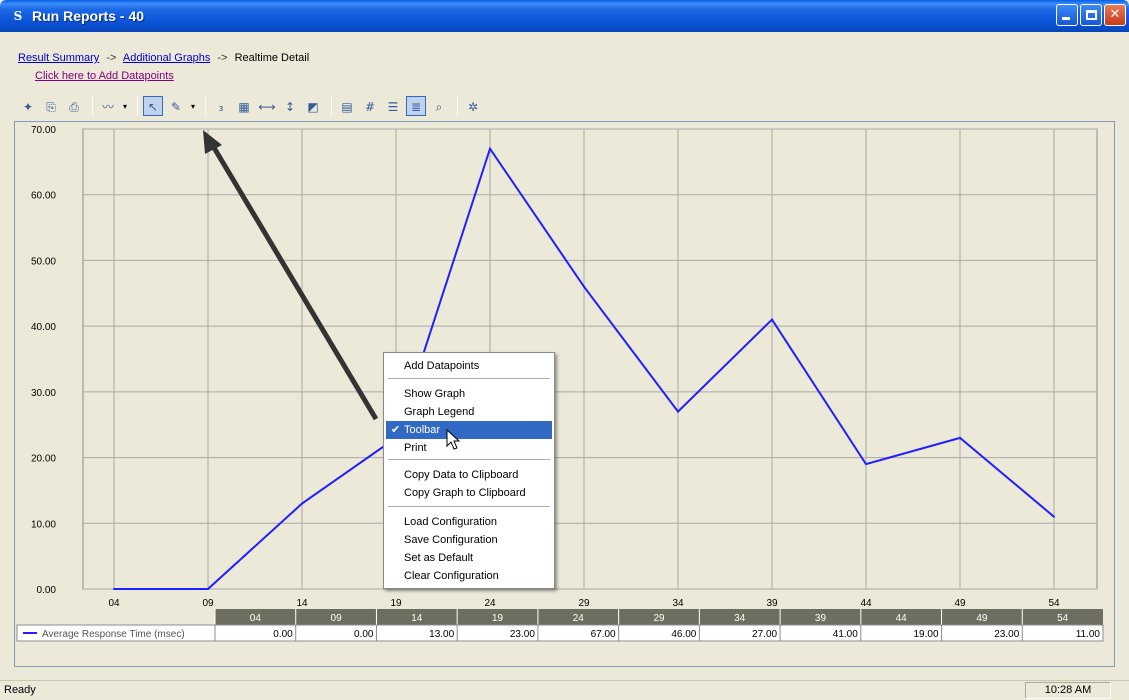  Describe the element at coordinates (564, 106) in the screenshot. I see `graph-toolbar: ✦ ⎘ ⎙ 〰 ▾ ↖ ✎ ▾ ₃ ▦ ⟷ ↕ ◩ ▤ # ☰ ≣ ⌕ ✲` at that location.